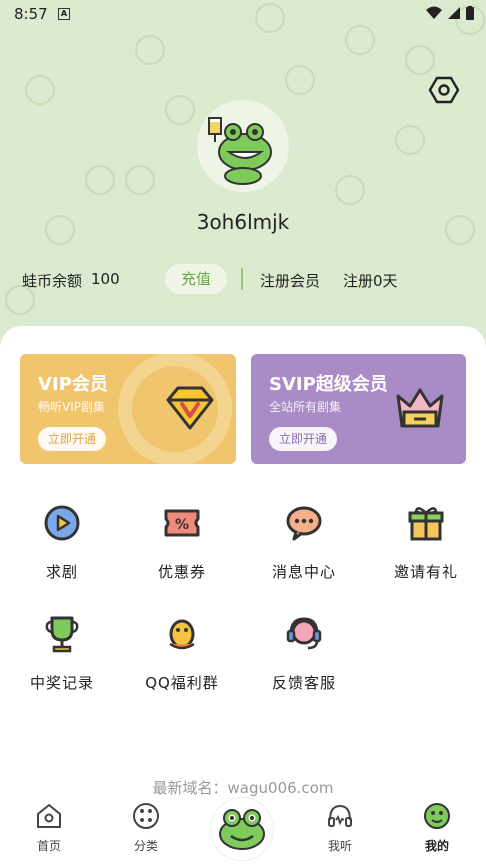 This screenshot has width=486, height=864. What do you see at coordinates (434, 12) in the screenshot?
I see `wifi-icon` at bounding box center [434, 12].